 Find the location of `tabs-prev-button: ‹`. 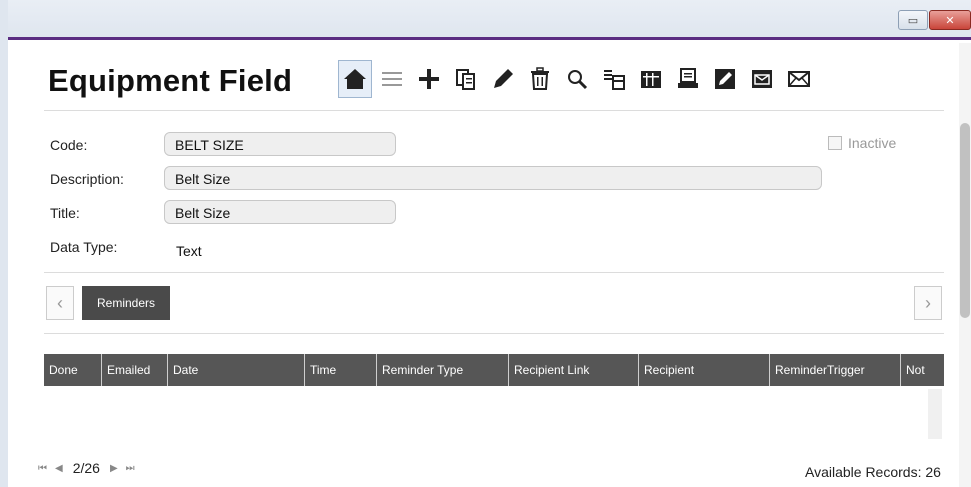

tabs-prev-button: ‹ is located at coordinates (60, 303).